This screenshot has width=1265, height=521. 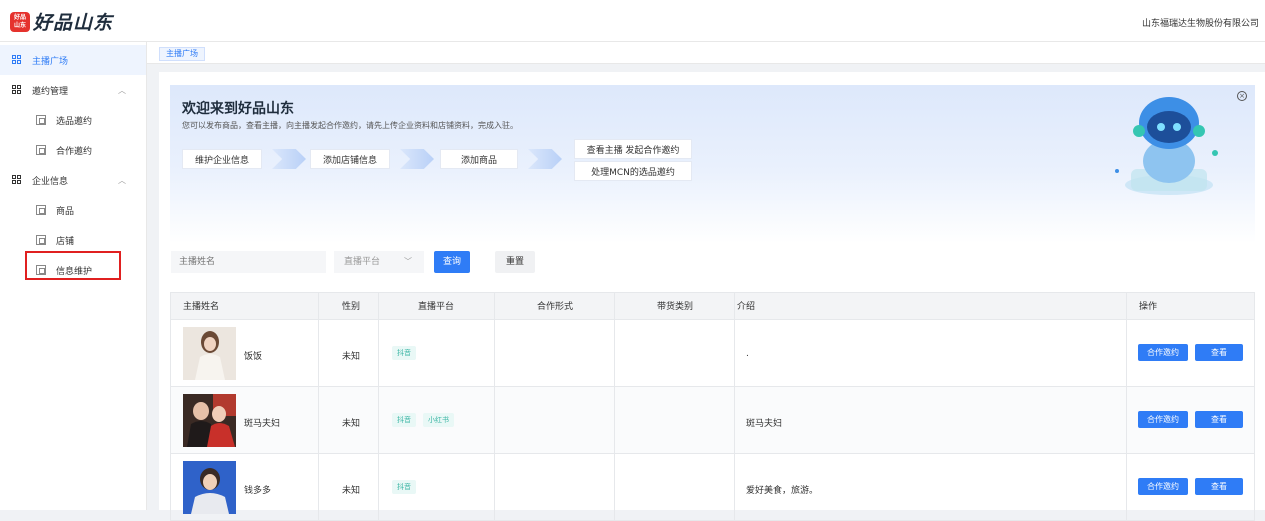 I want to click on robot-illustration-icon, so click(x=1166, y=146).